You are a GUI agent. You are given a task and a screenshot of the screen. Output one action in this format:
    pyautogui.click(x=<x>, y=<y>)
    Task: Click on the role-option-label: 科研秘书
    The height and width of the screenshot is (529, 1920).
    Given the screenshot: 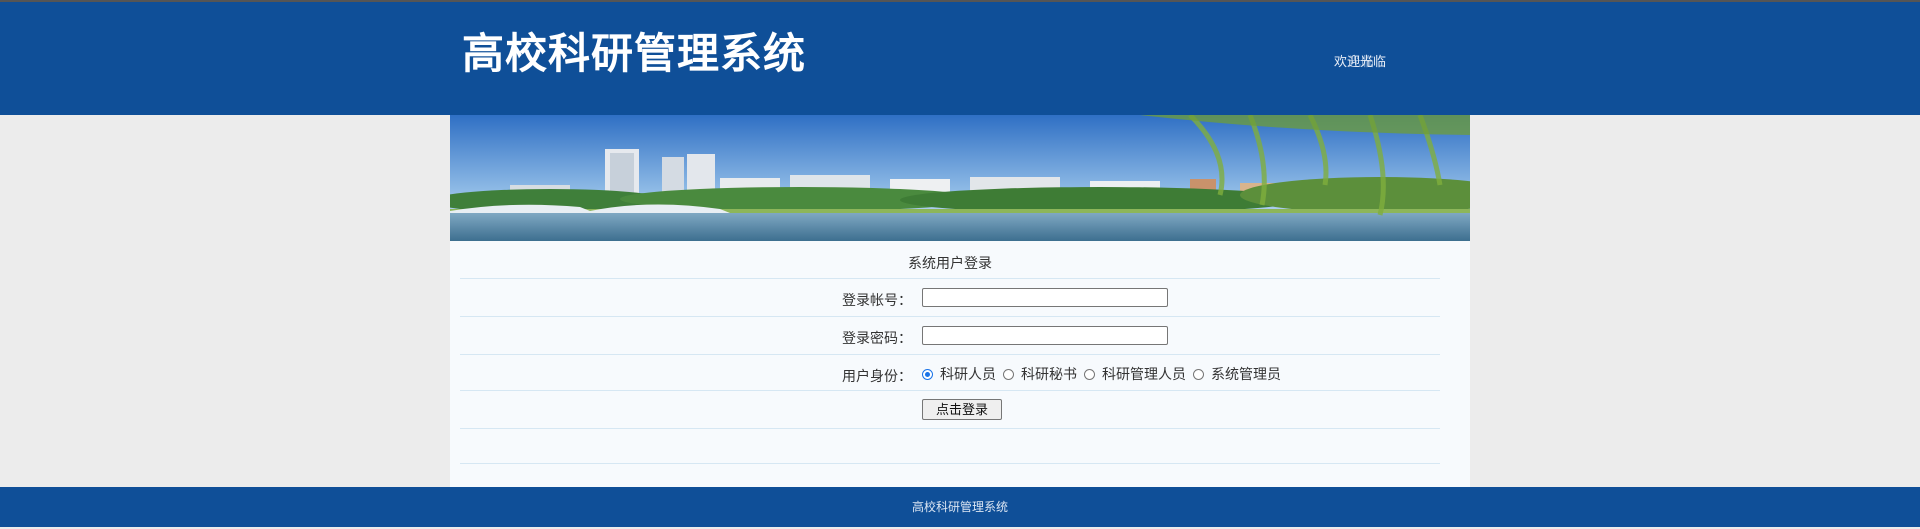 What is the action you would take?
    pyautogui.click(x=1049, y=375)
    